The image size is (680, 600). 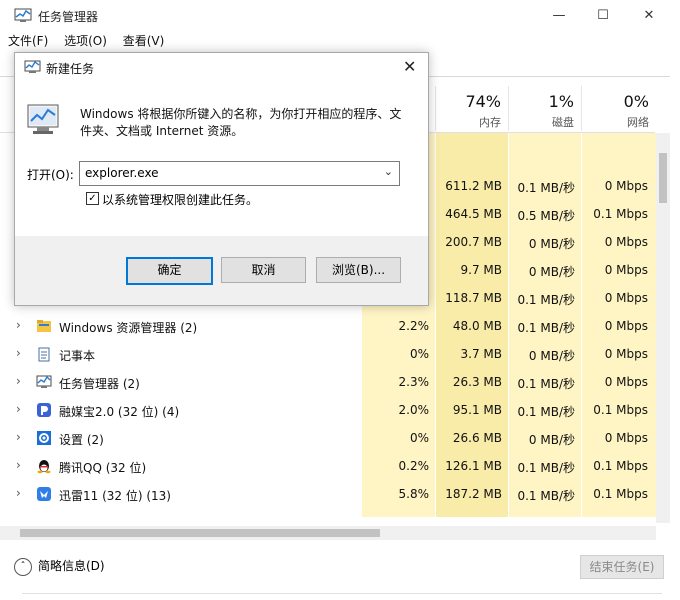 I want to click on folder-icon, so click(x=44, y=326).